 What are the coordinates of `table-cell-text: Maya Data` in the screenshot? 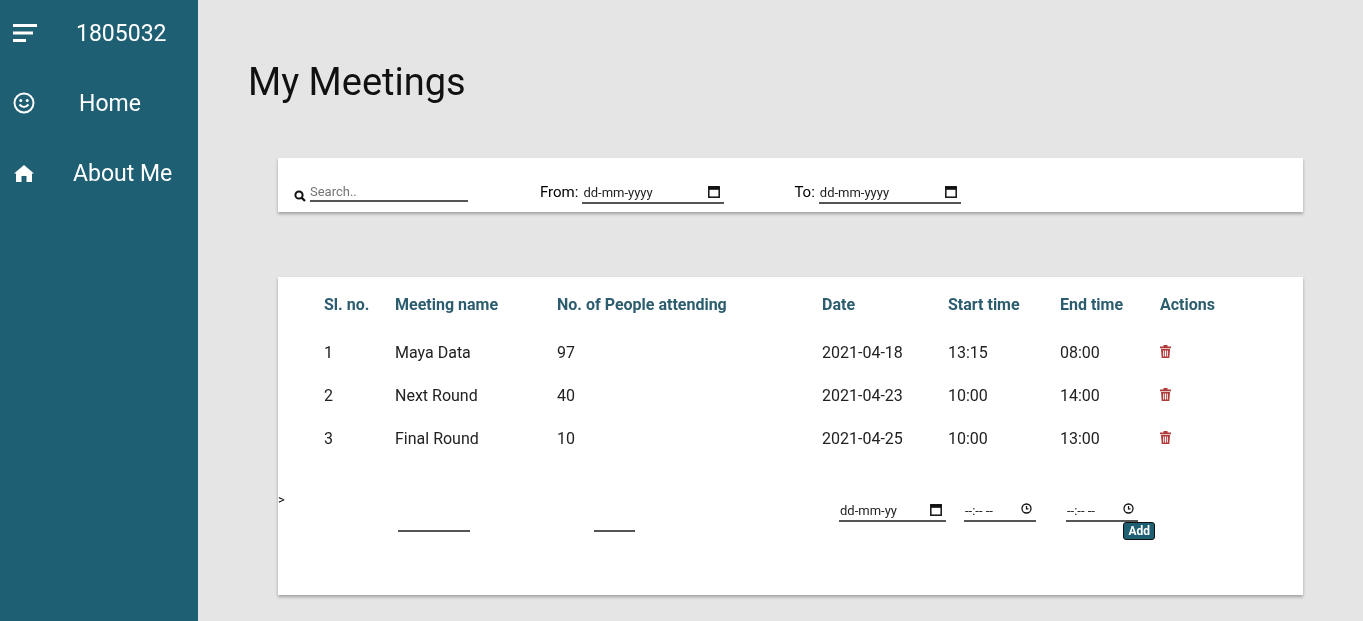 It's located at (433, 352).